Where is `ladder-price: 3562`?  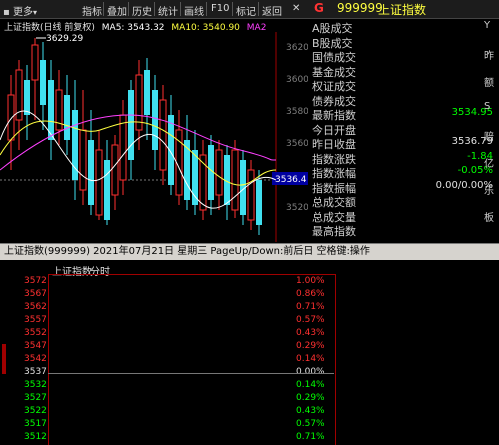
ladder-price: 3562 is located at coordinates (35, 307).